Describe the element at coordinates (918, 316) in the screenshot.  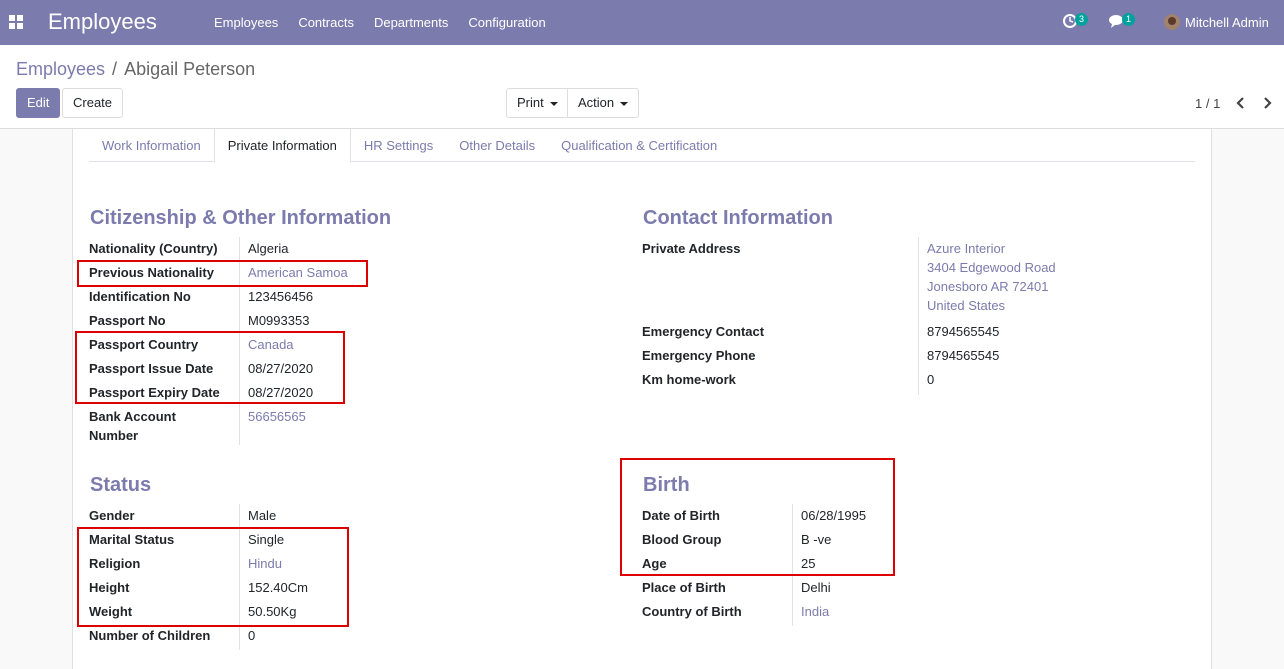
I see `divider` at that location.